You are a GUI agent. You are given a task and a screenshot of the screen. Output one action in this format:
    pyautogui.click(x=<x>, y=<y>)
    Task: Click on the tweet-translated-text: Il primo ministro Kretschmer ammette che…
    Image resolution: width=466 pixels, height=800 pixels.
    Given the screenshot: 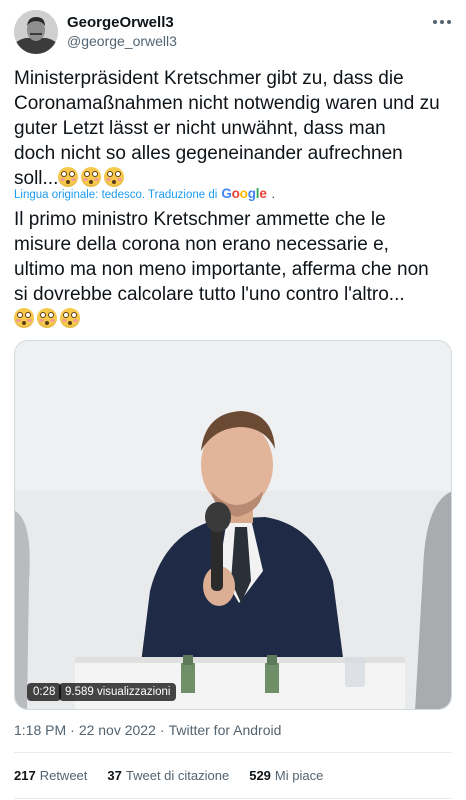 What is the action you would take?
    pyautogui.click(x=234, y=269)
    